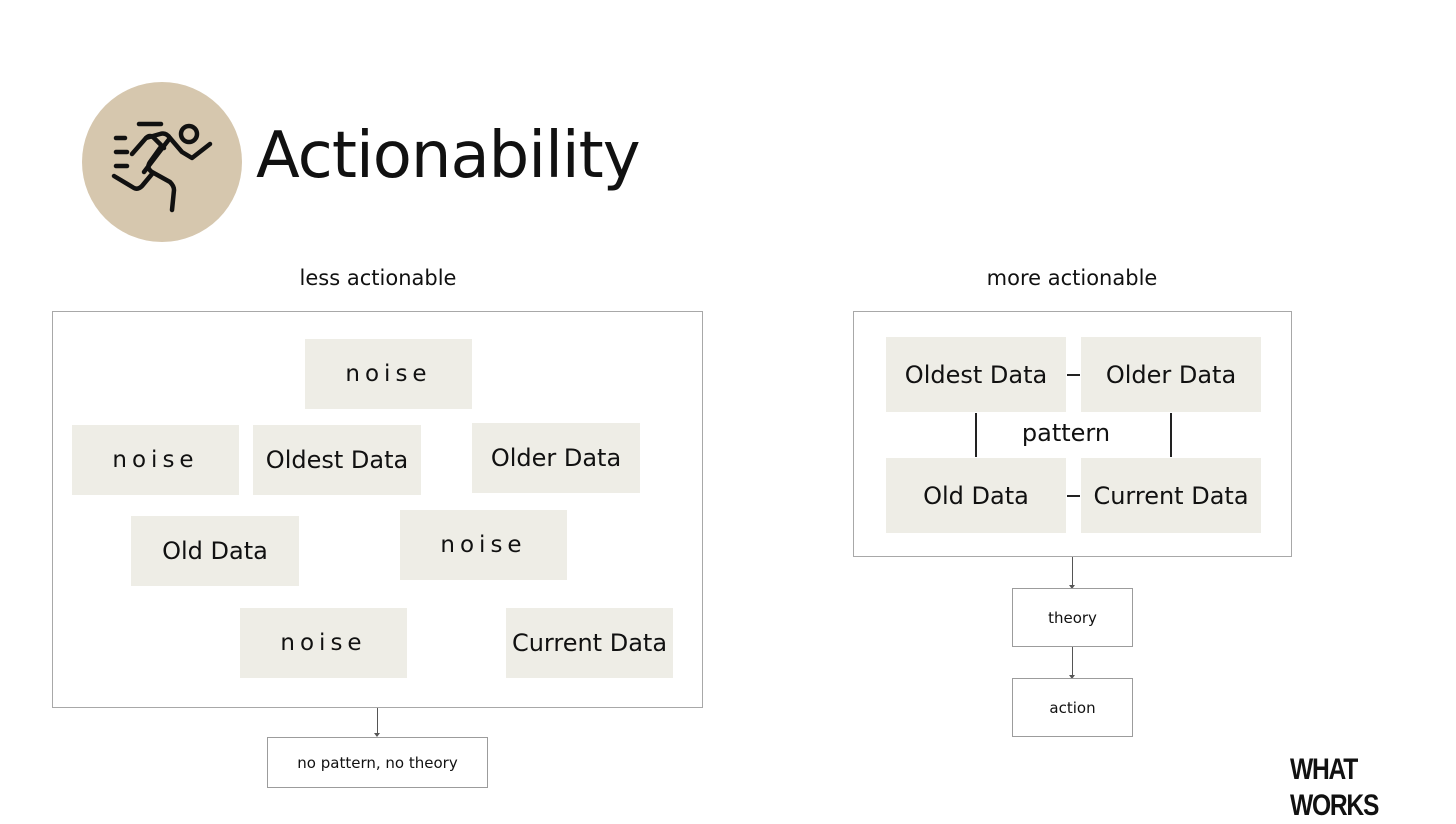  I want to click on link-oldest-older, so click(1073, 375).